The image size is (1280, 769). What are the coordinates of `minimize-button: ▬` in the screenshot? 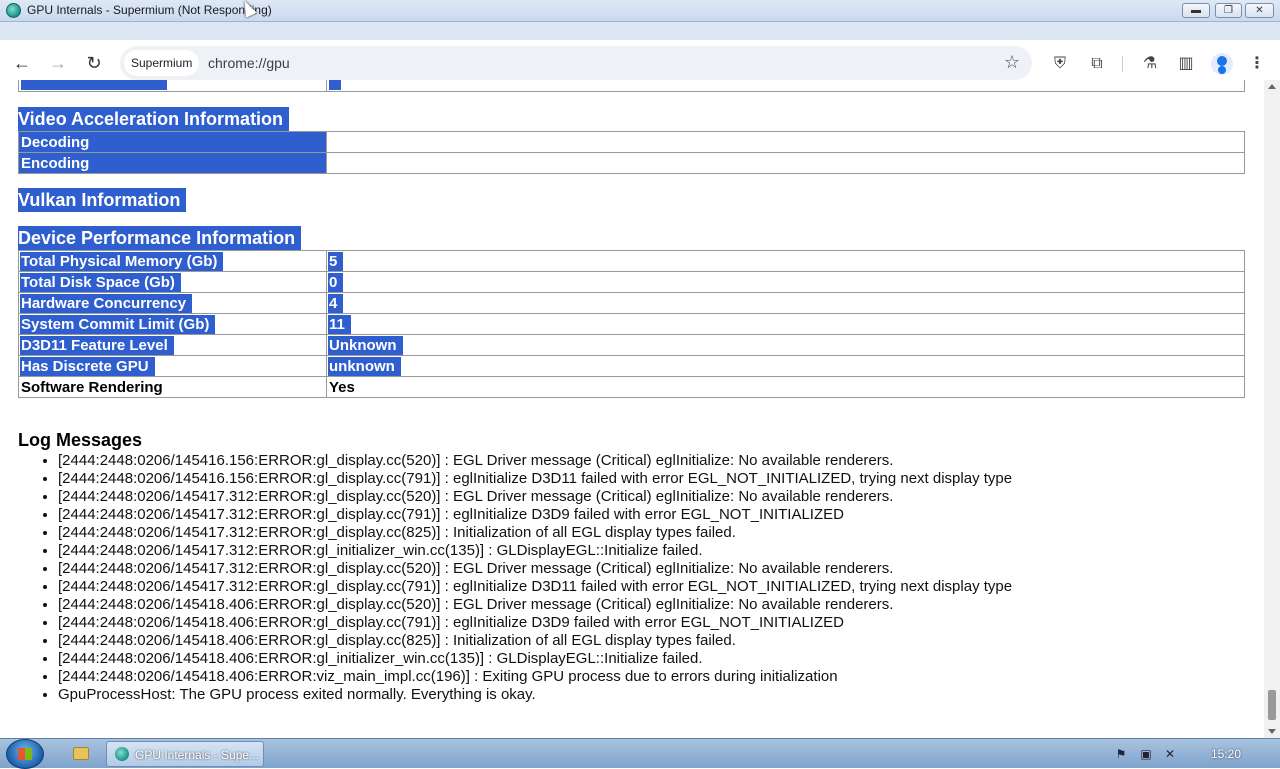 It's located at (1196, 10).